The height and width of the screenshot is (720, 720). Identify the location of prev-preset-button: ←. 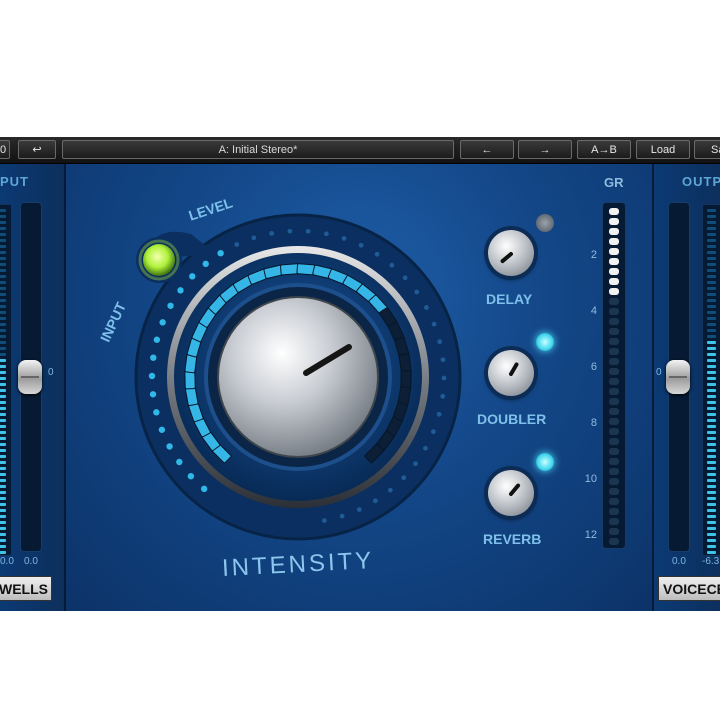
(487, 149).